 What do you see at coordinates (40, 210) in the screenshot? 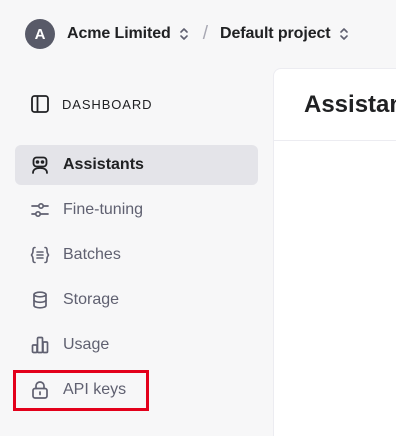
I see `sliders-icon` at bounding box center [40, 210].